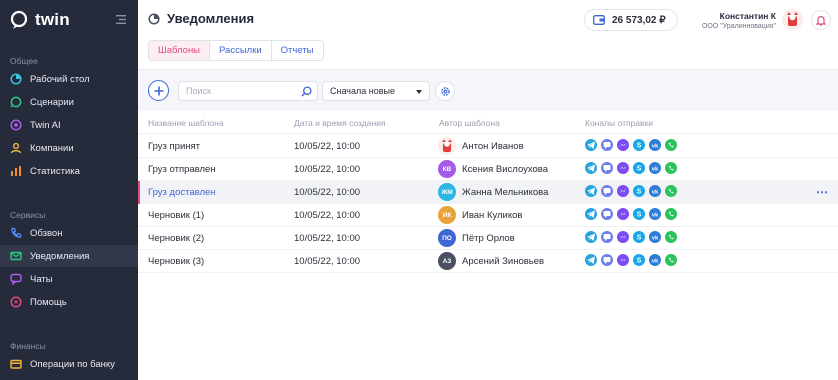 Image resolution: width=838 pixels, height=380 pixels. What do you see at coordinates (821, 20) in the screenshot?
I see `notifications-button` at bounding box center [821, 20].